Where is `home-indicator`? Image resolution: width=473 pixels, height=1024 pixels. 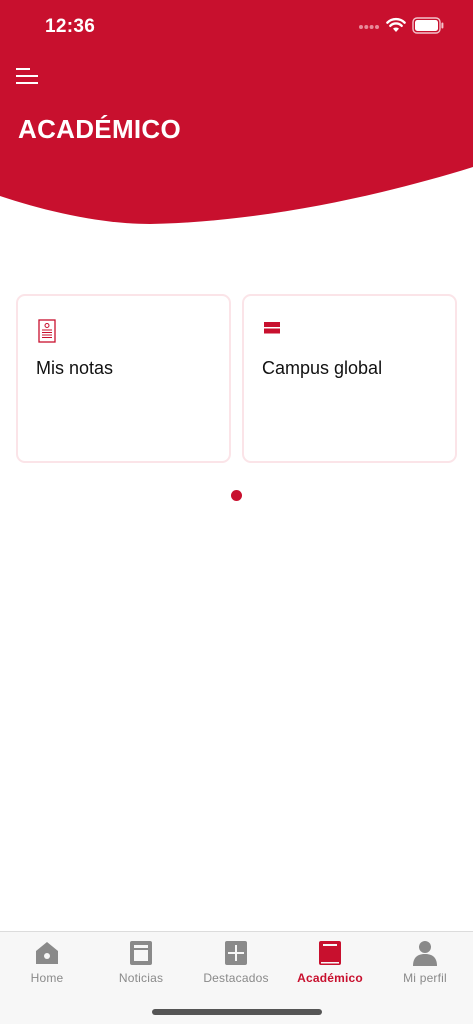
home-indicator is located at coordinates (237, 1012).